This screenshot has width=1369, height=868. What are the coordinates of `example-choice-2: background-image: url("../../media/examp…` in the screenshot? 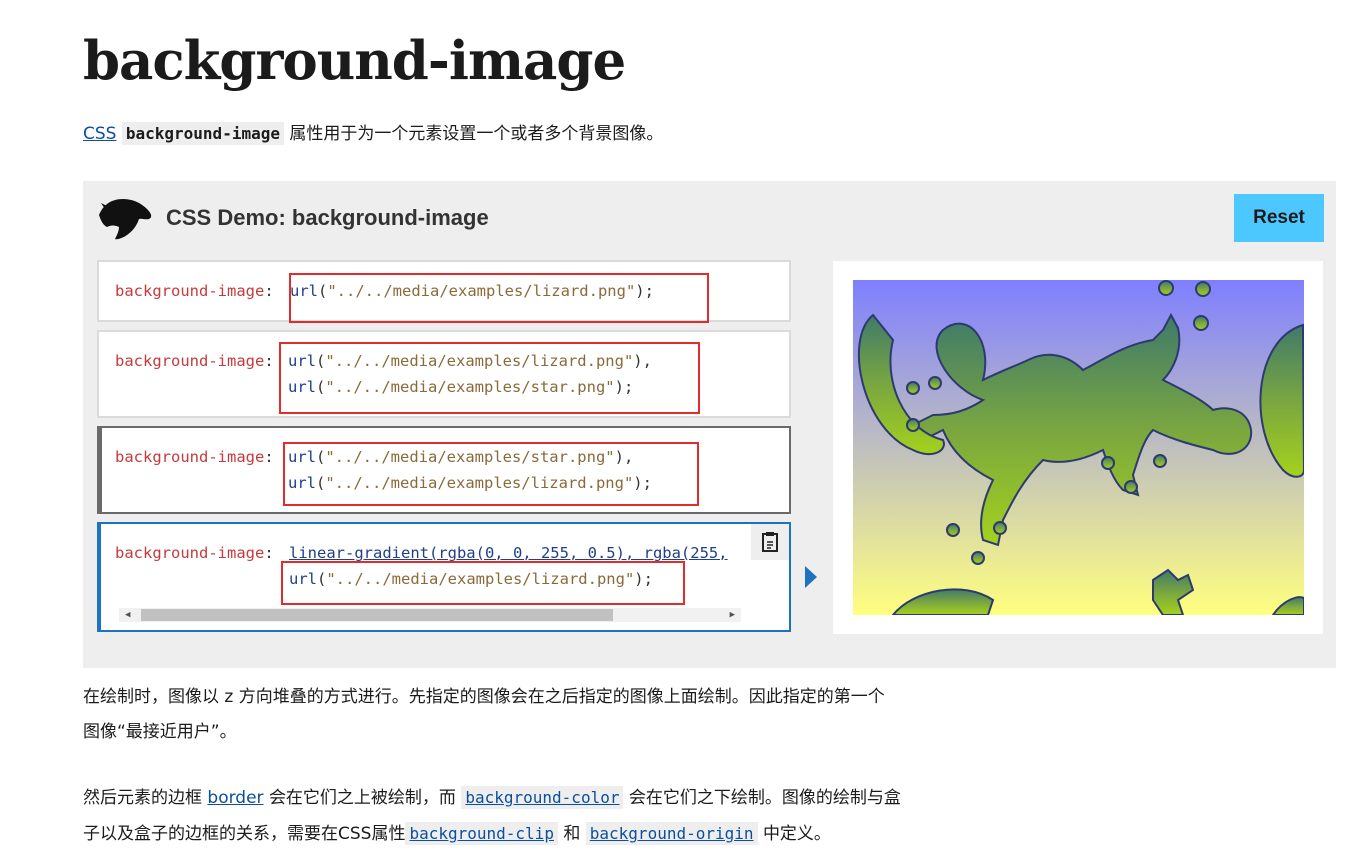 It's located at (444, 374).